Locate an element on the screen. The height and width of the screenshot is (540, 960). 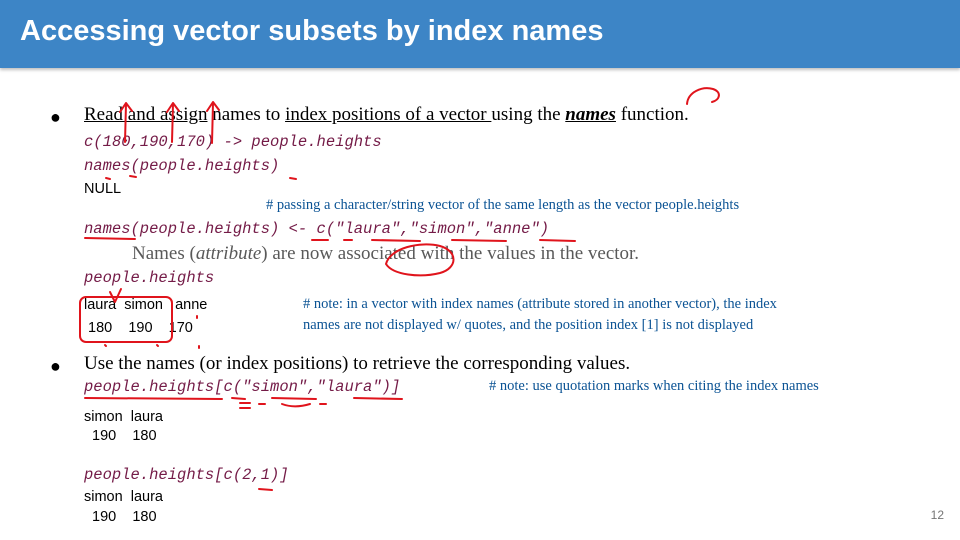
index-positions-text: index positions of a vector is located at coordinates (388, 114).